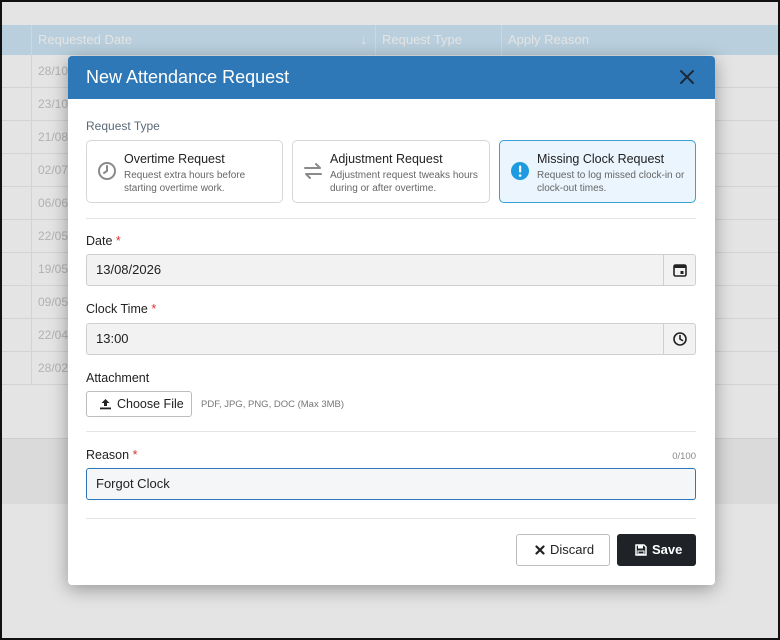  Describe the element at coordinates (118, 378) in the screenshot. I see `attachment-label: Attachment` at that location.